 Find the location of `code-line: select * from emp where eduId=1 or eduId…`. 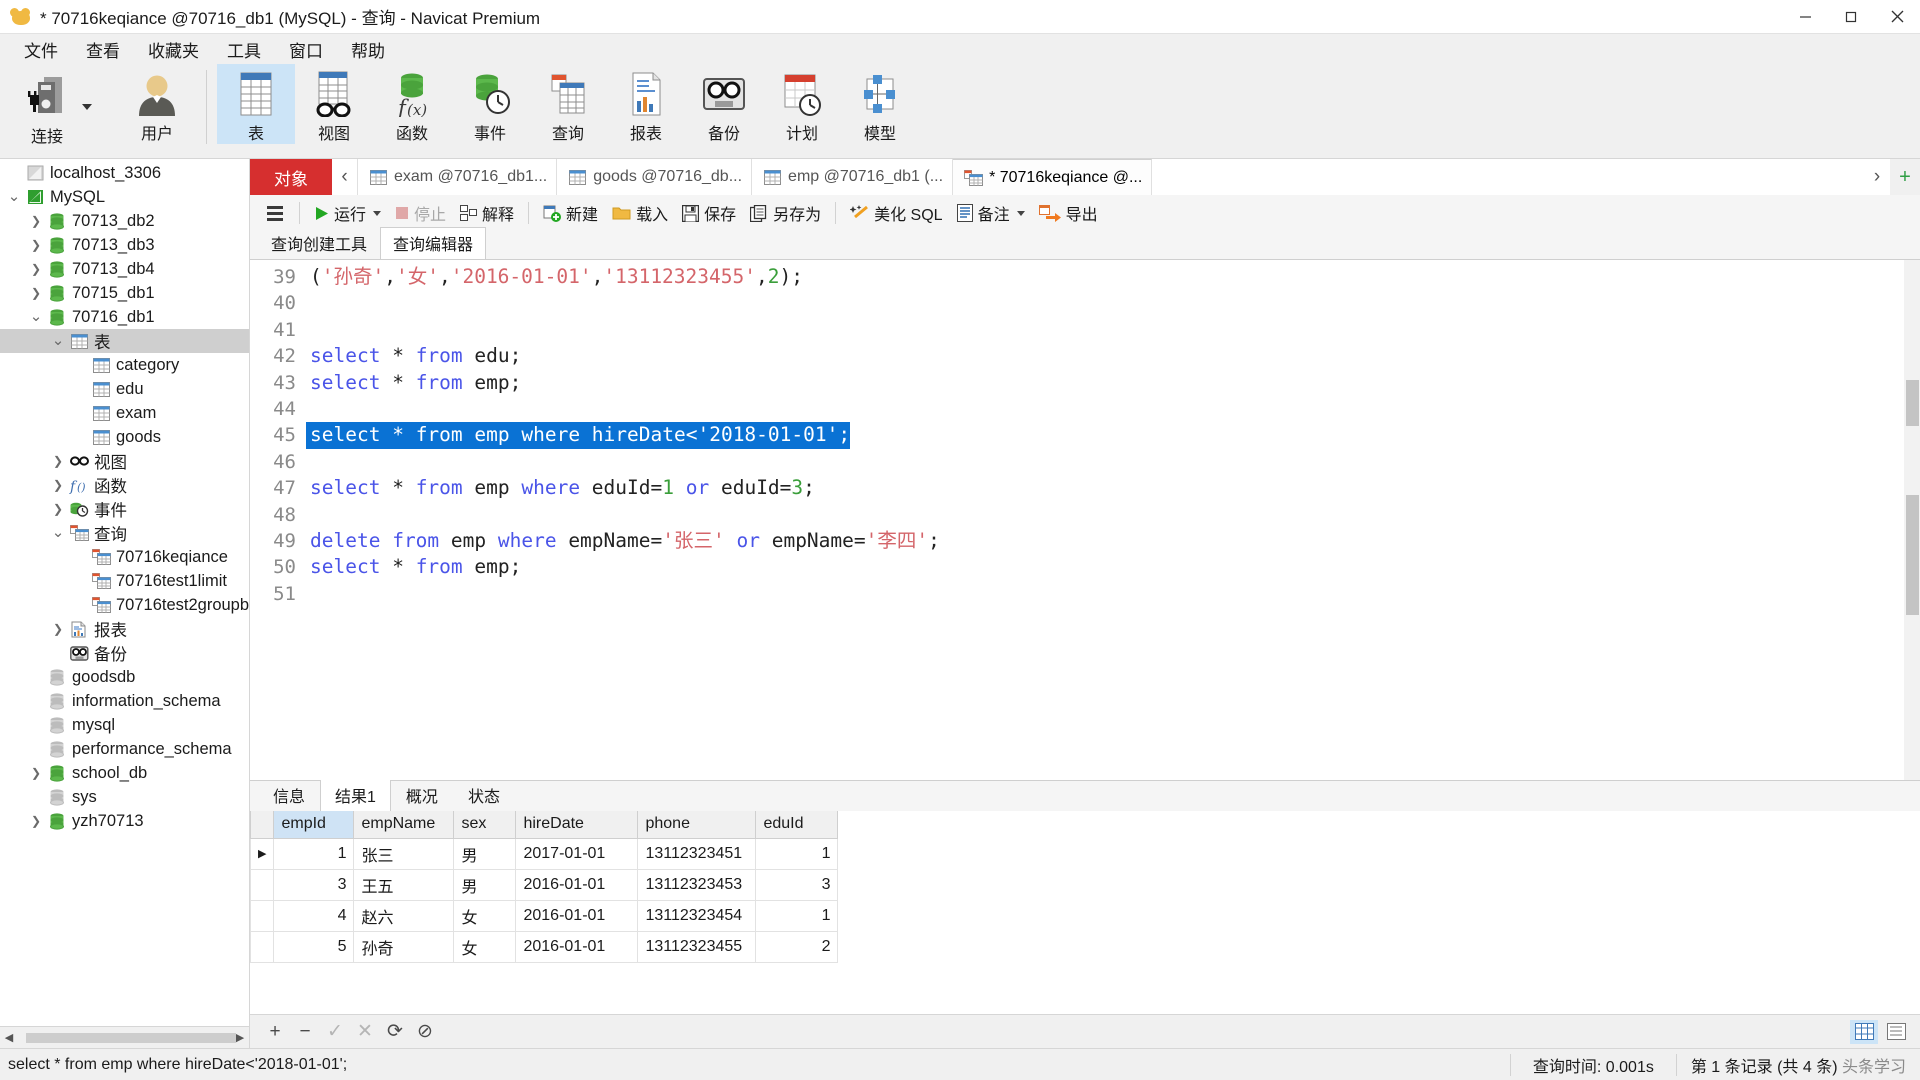

code-line: select * from emp where eduId=1 or eduId… is located at coordinates (1113, 488).